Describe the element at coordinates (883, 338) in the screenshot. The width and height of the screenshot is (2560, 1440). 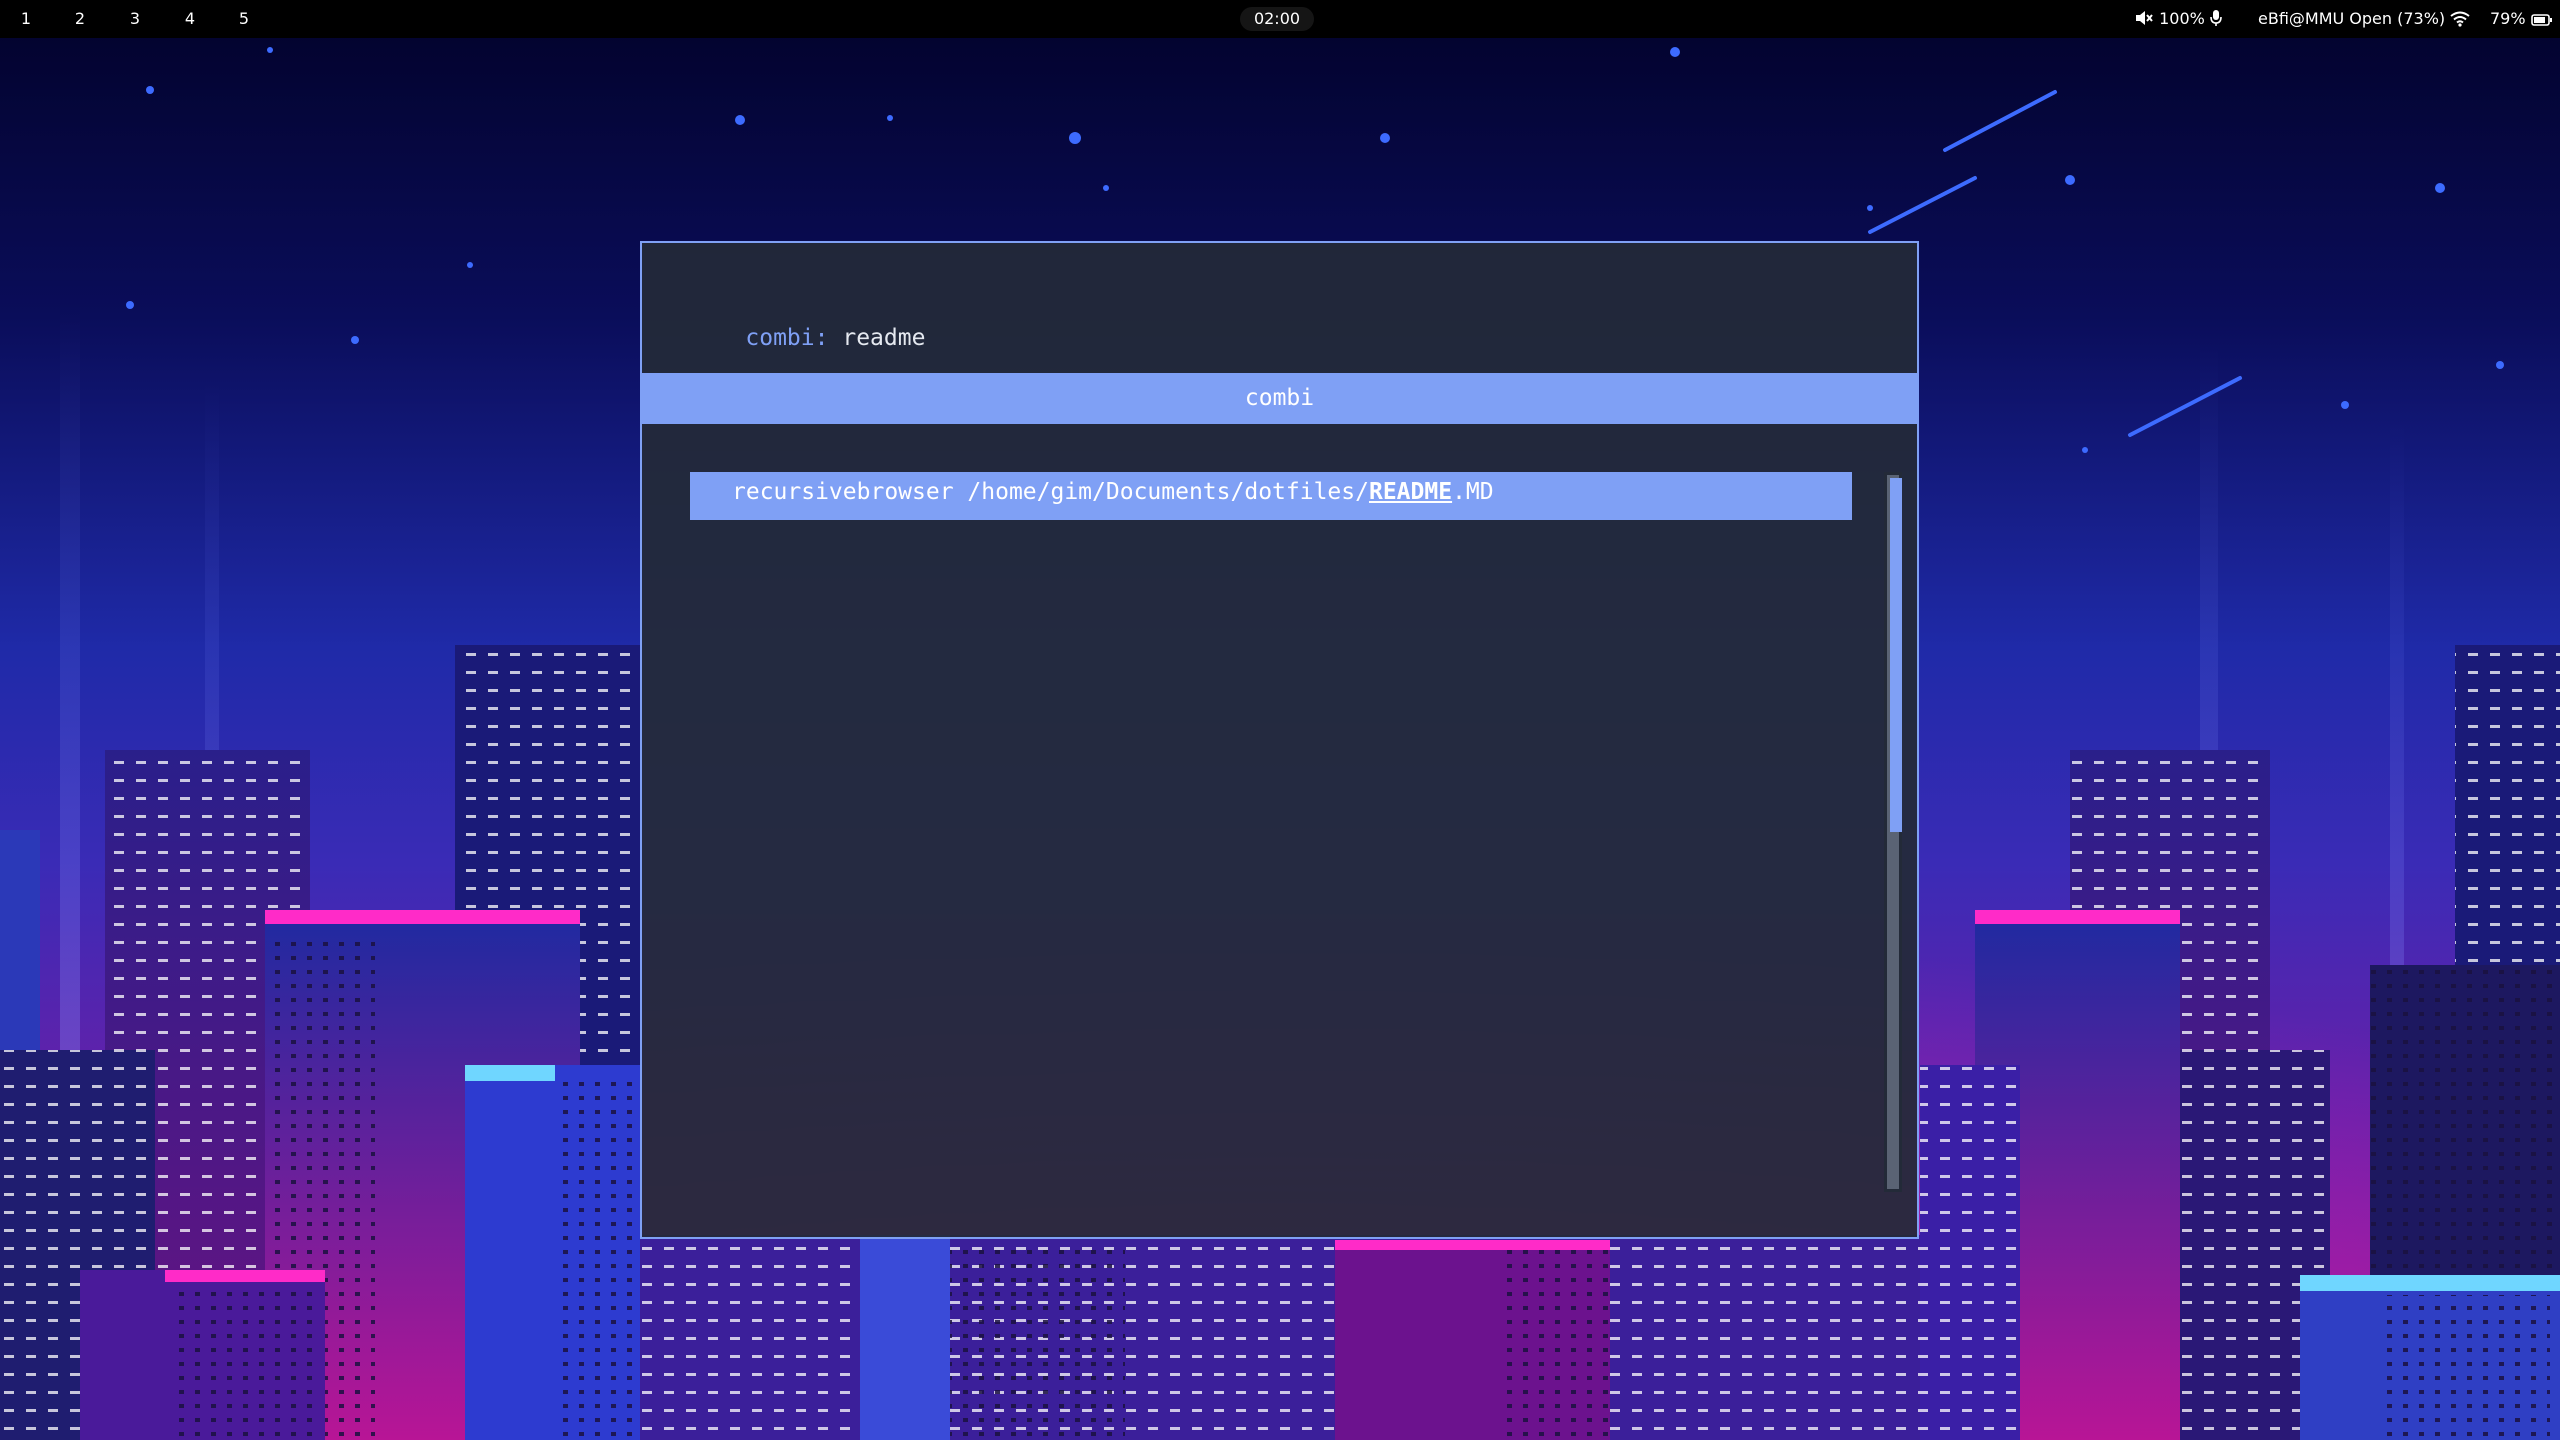
I see `search-input: readme` at that location.